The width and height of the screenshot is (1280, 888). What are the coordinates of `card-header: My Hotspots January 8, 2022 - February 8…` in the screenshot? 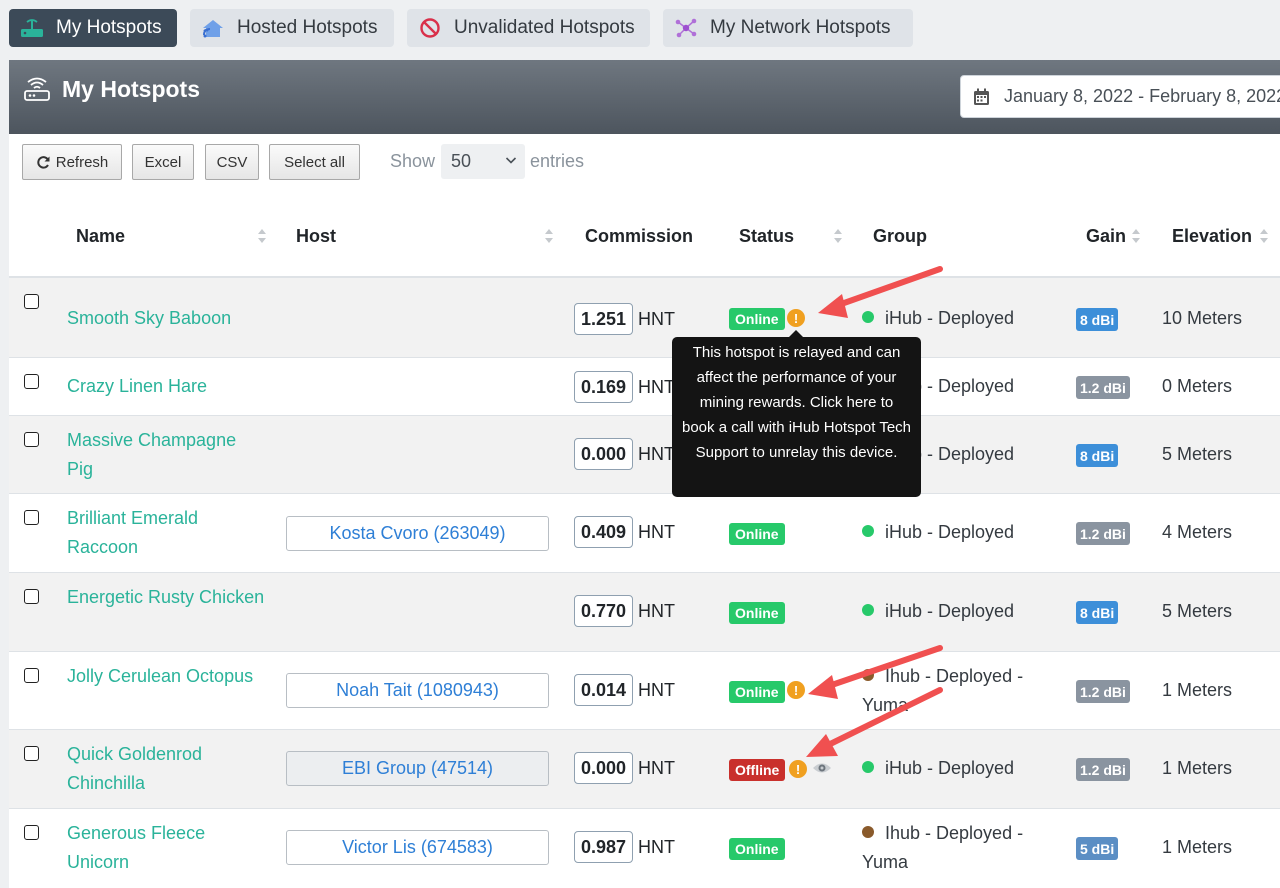 It's located at (644, 97).